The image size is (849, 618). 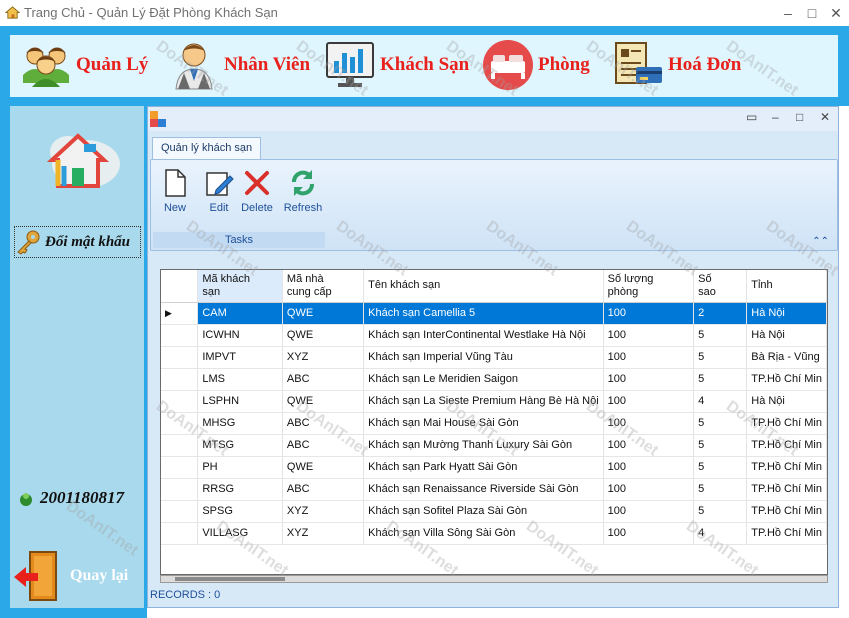 I want to click on column-header: Tên khách sạn, so click(x=483, y=286).